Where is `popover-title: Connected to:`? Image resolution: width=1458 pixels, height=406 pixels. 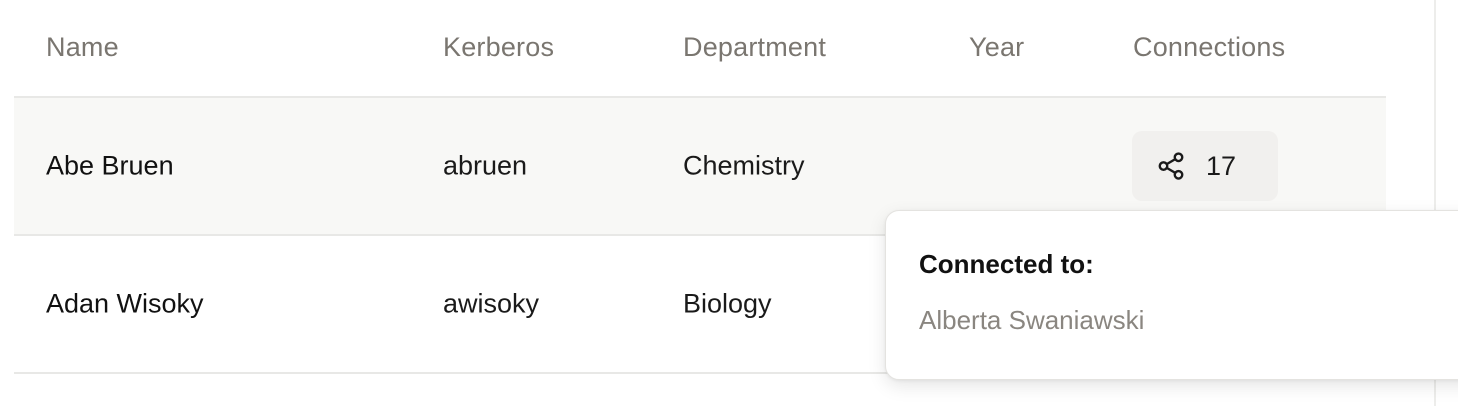 popover-title: Connected to: is located at coordinates (1006, 264).